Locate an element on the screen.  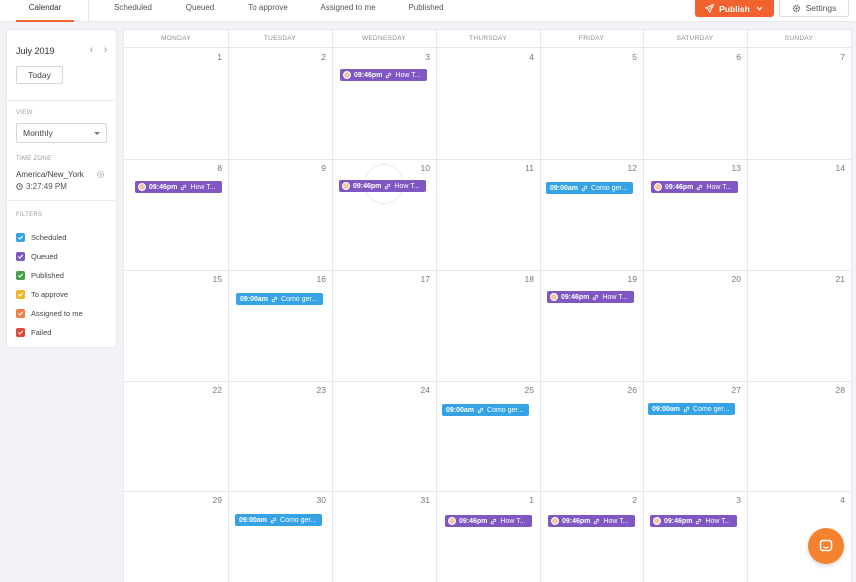
day-number: 21 is located at coordinates (835, 279).